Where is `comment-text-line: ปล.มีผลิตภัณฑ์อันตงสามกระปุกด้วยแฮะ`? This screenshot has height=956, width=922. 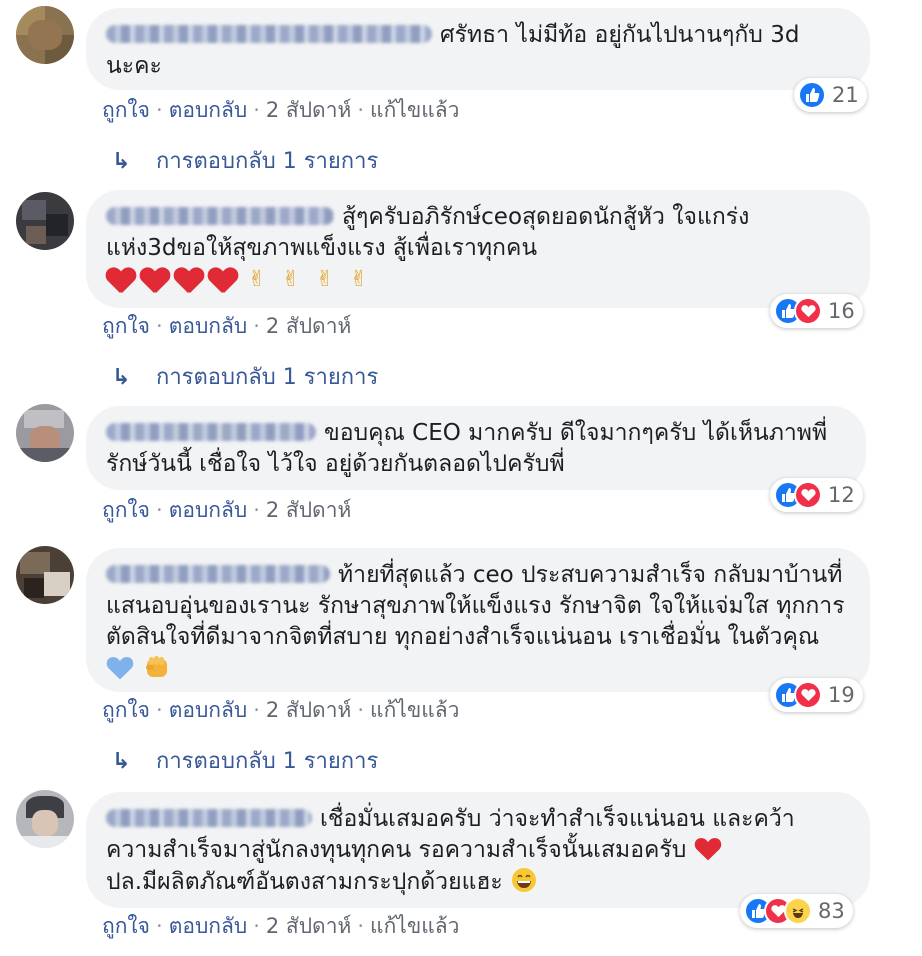 comment-text-line: ปล.มีผลิตภัณฑ์อันตงสามกระปุกด้วยแฮะ is located at coordinates (304, 882).